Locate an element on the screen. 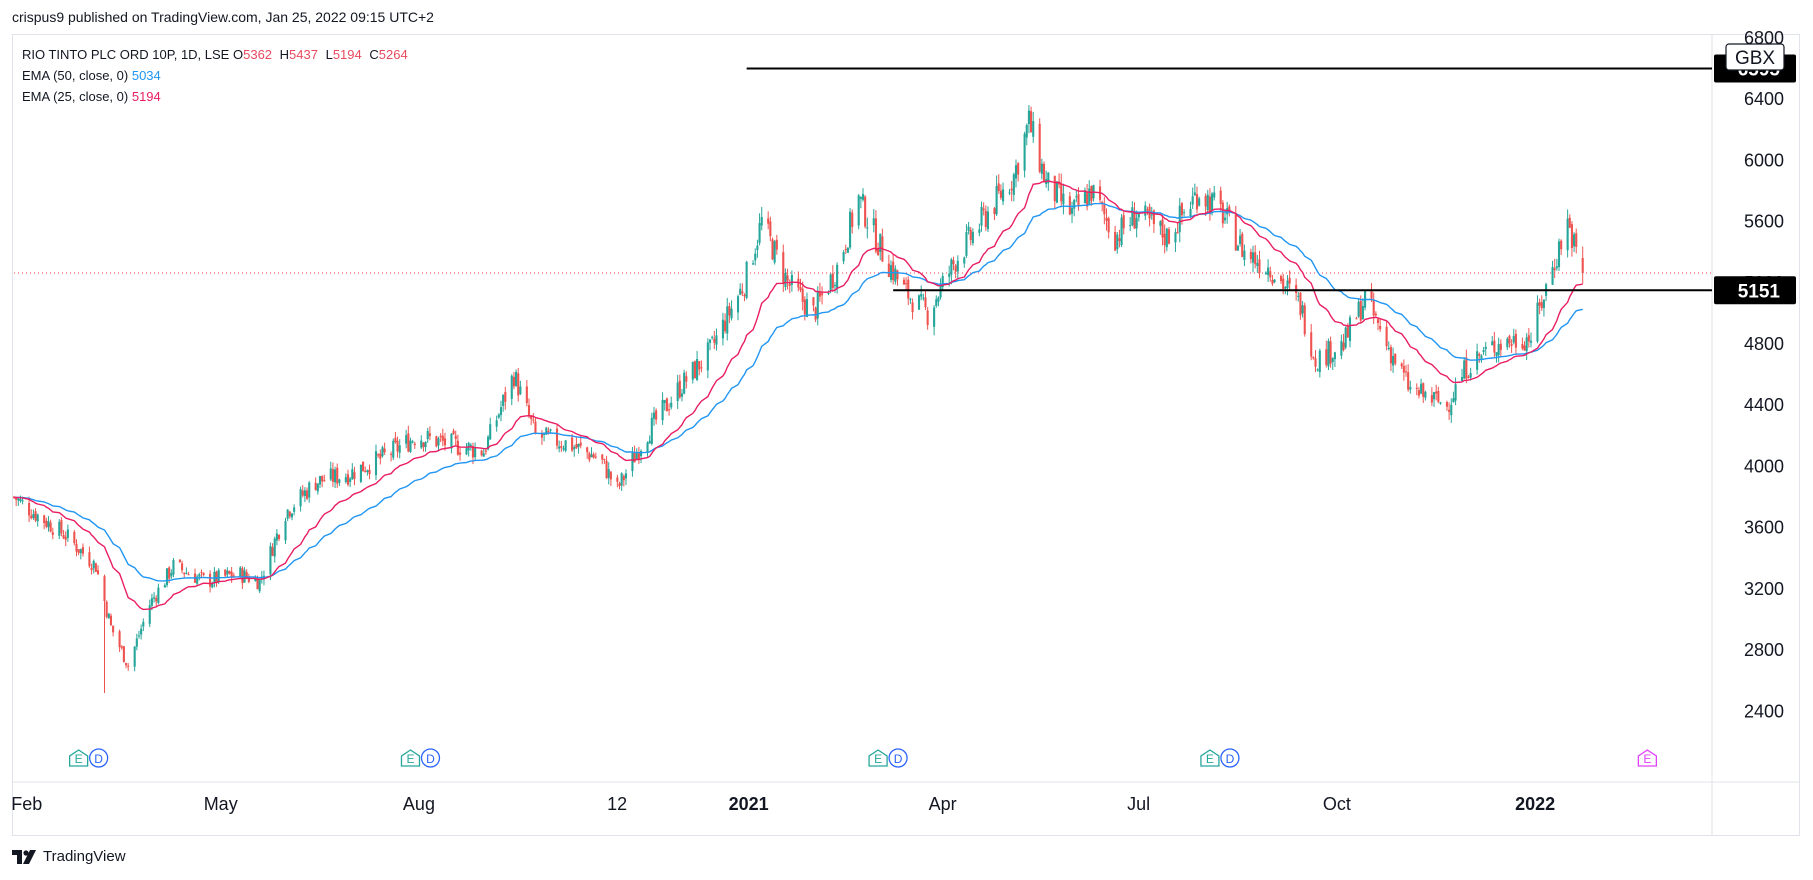  legend-ema25-label: EMA (25, close, 0) is located at coordinates (75, 96).